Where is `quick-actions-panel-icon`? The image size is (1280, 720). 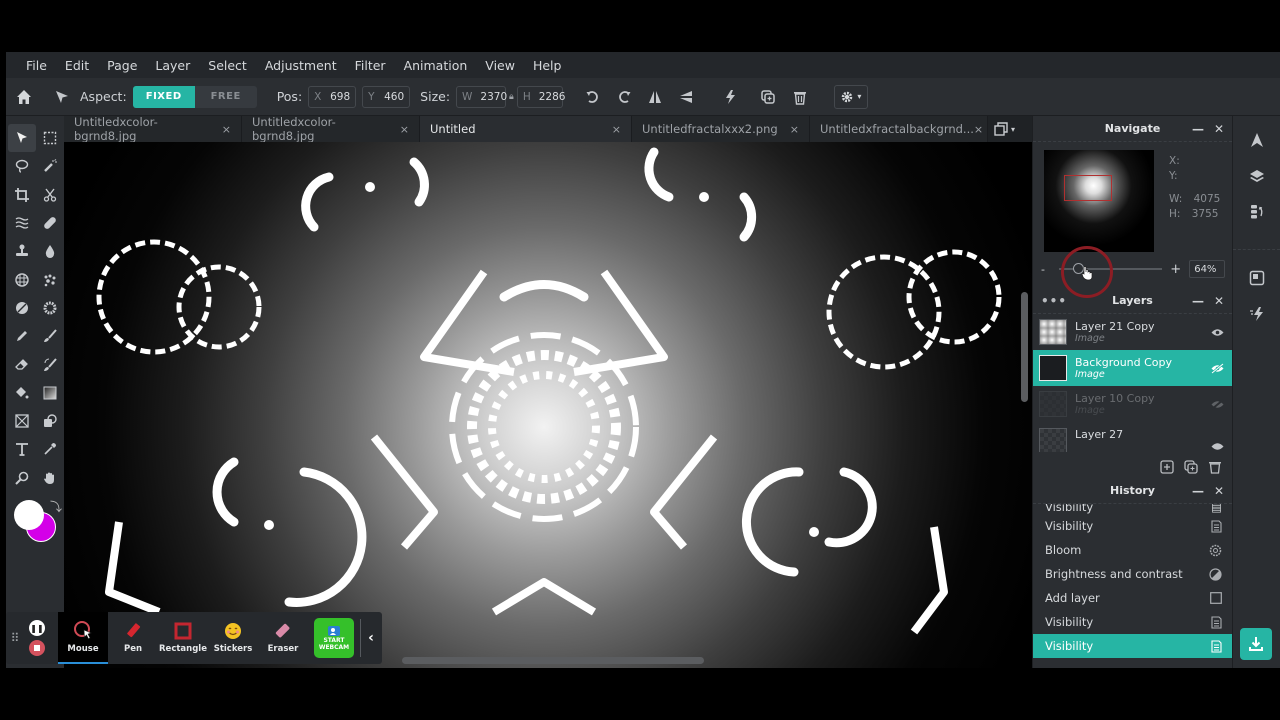
quick-actions-panel-icon is located at coordinates (1256, 314).